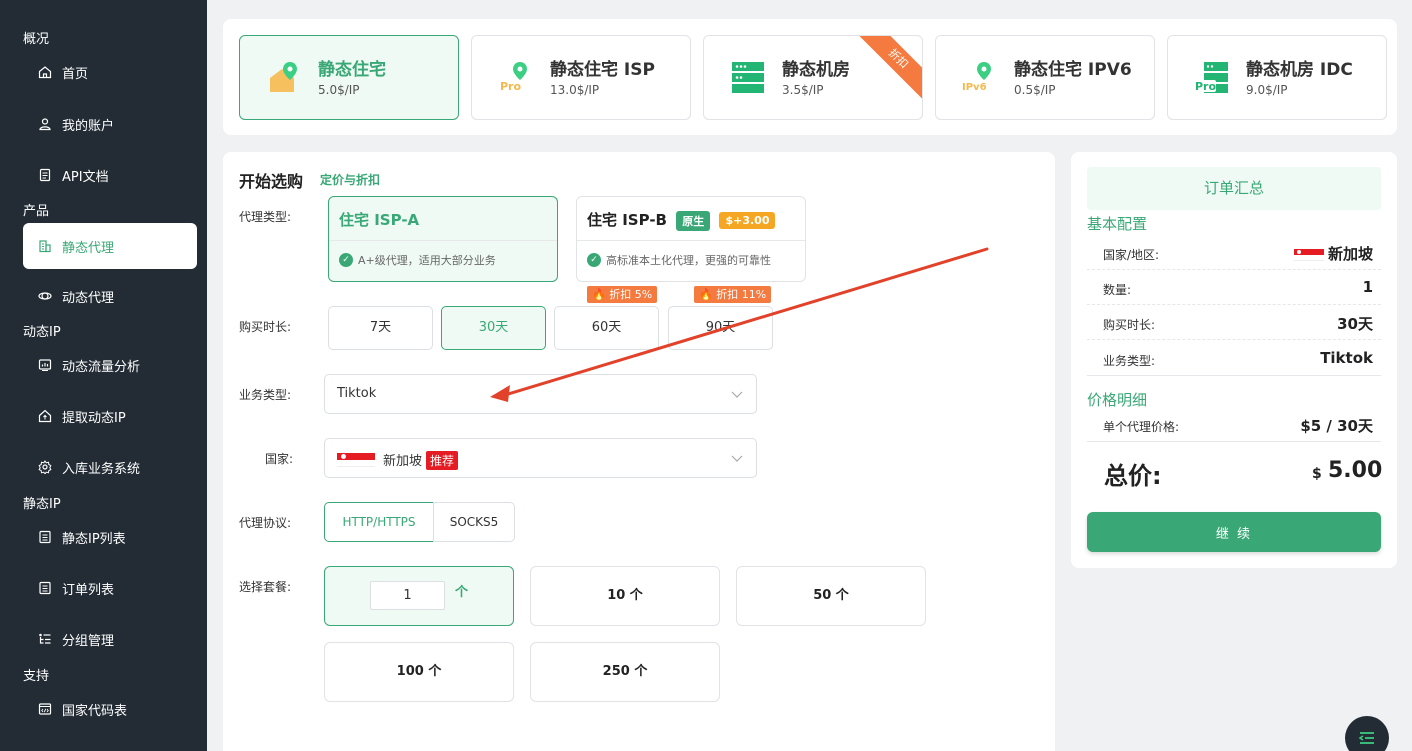 The width and height of the screenshot is (1412, 751). Describe the element at coordinates (45, 124) in the screenshot. I see `user-icon` at that location.